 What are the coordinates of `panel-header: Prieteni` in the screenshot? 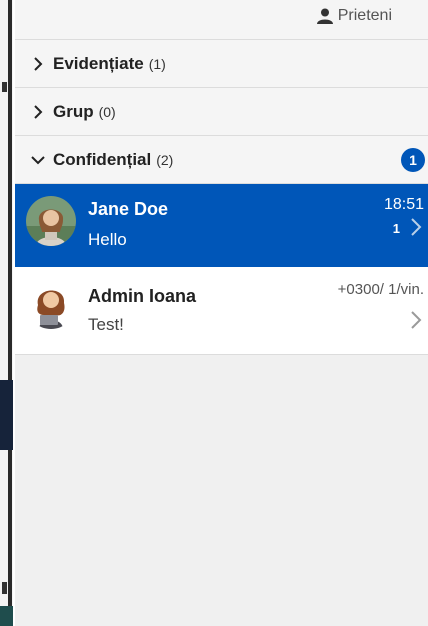 It's located at (221, 20).